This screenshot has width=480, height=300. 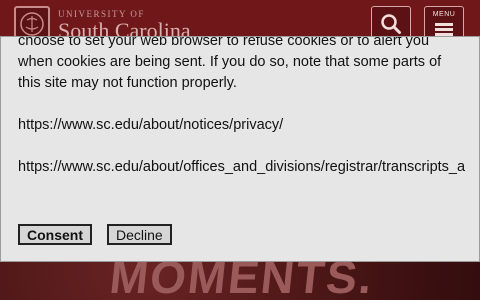 What do you see at coordinates (444, 29) in the screenshot?
I see `hamburger-icon` at bounding box center [444, 29].